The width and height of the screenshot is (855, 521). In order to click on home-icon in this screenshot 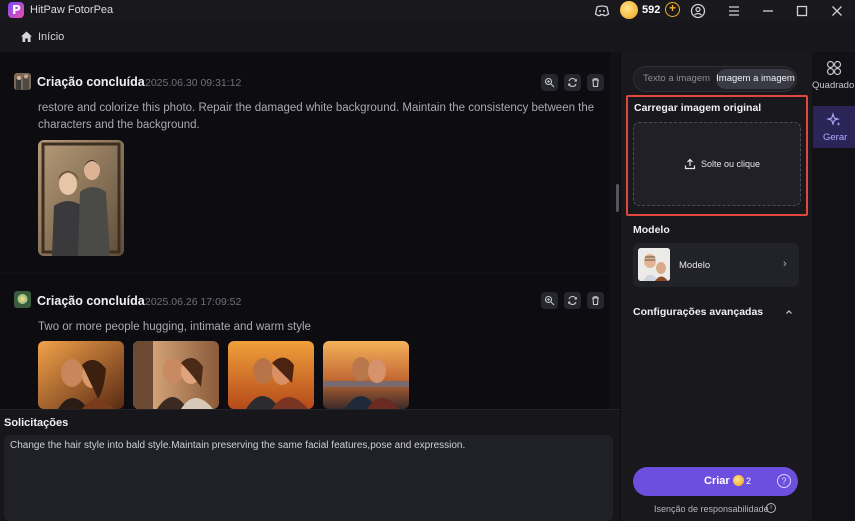, I will do `click(26, 36)`.